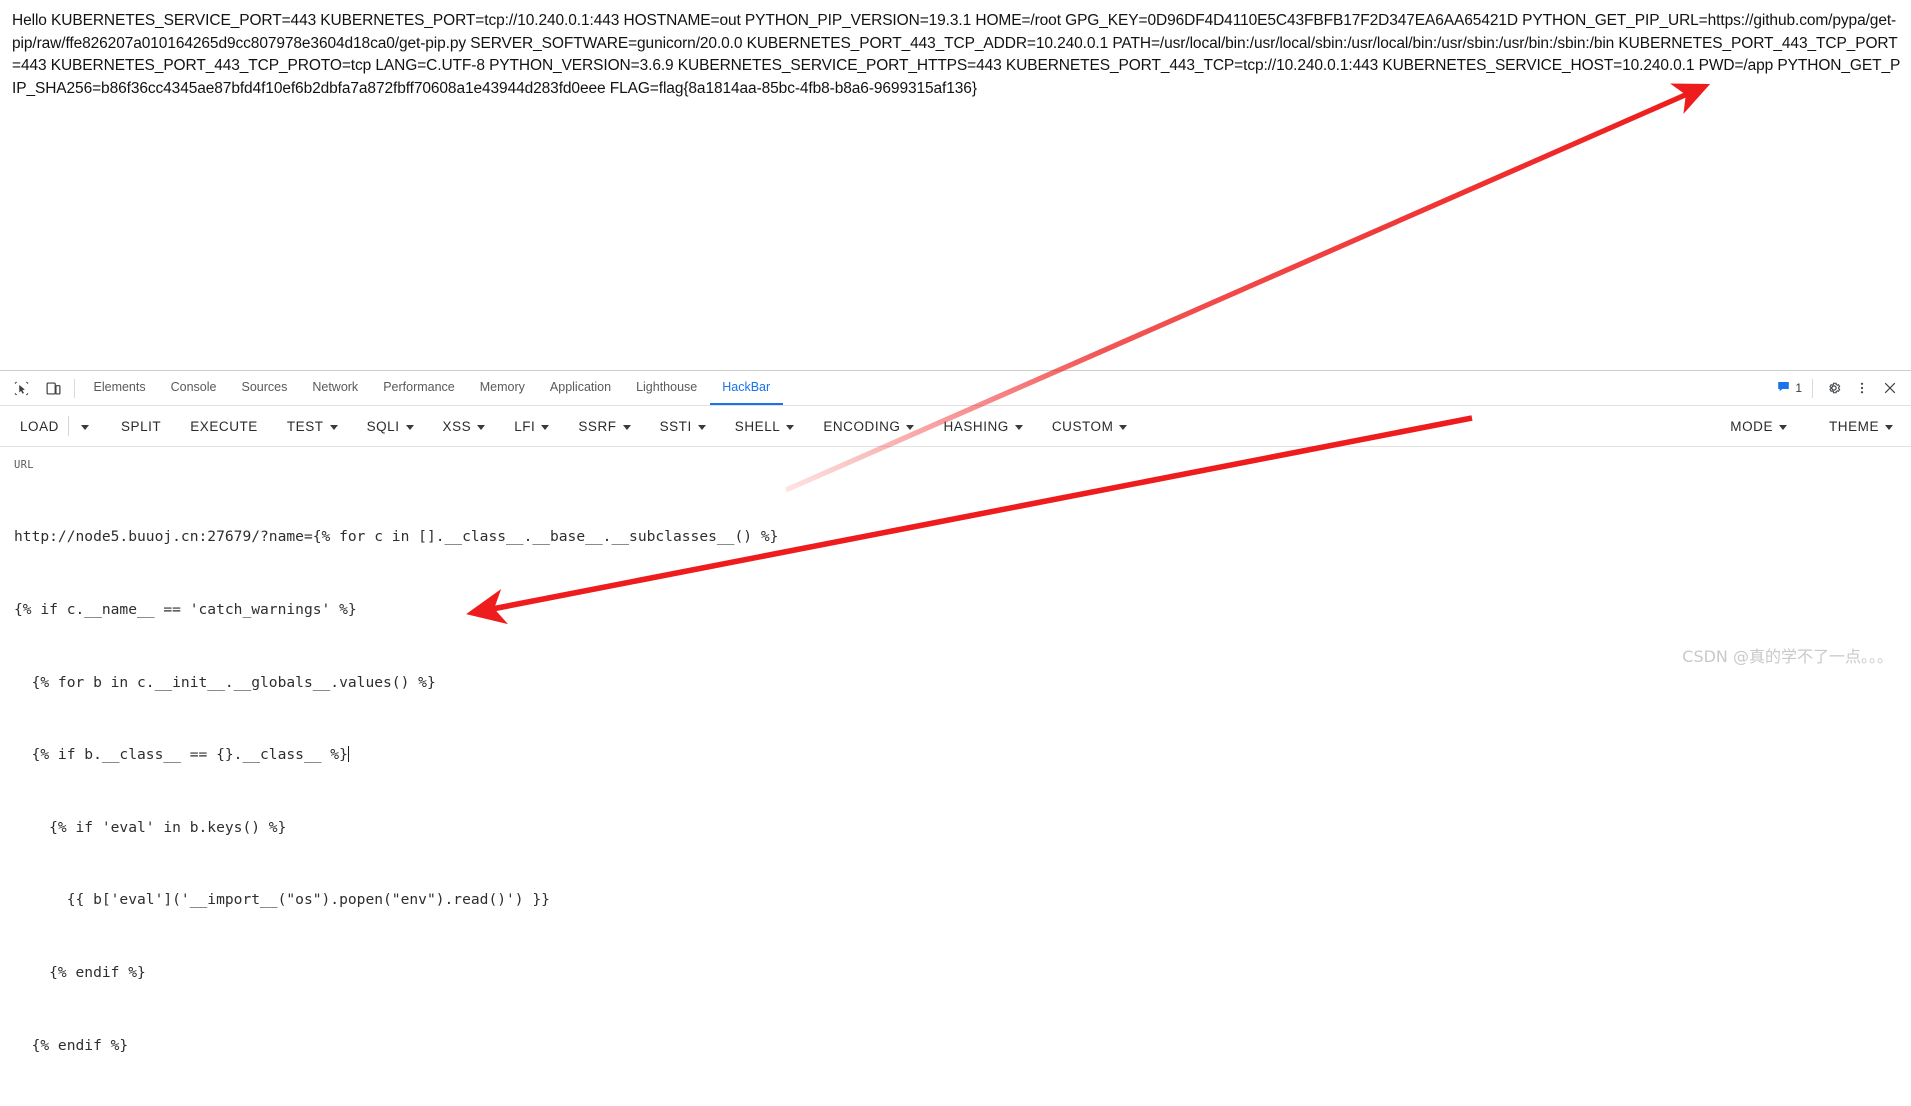 This screenshot has width=1911, height=1106. I want to click on watermark: CSDN @真的学不了一点。。。, so click(1787, 656).